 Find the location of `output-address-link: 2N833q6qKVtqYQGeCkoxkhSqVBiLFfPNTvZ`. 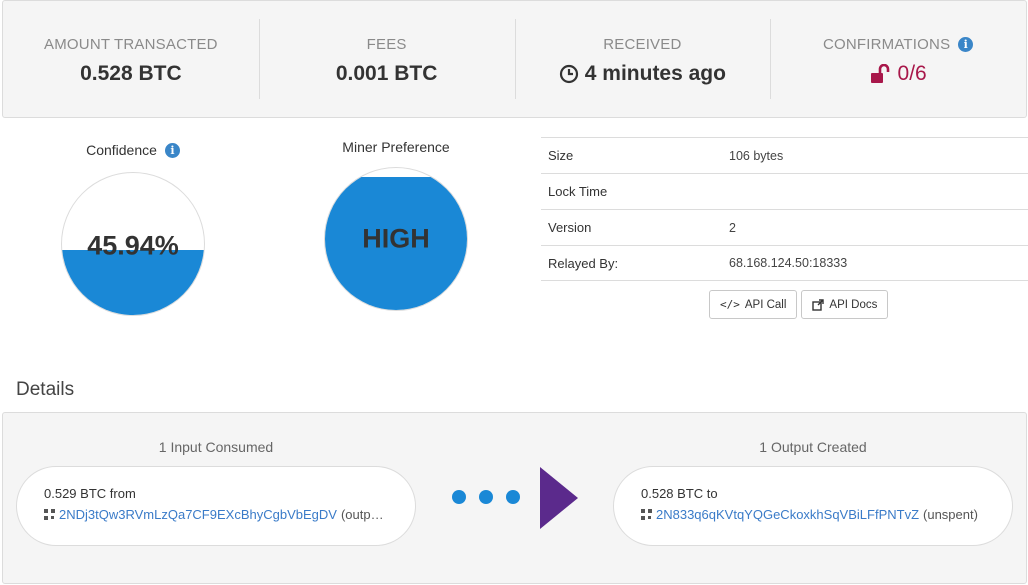

output-address-link: 2N833q6qKVtqYQGeCkoxkhSqVBiLFfPNTvZ is located at coordinates (787, 514).